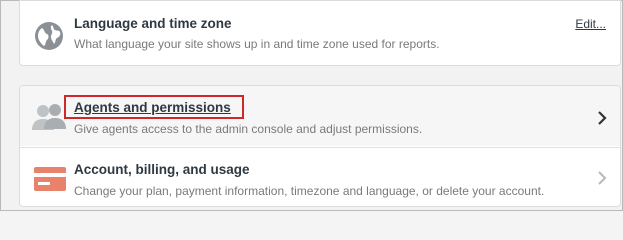 This screenshot has width=623, height=240. I want to click on agents-title: Agents and permissions, so click(152, 107).